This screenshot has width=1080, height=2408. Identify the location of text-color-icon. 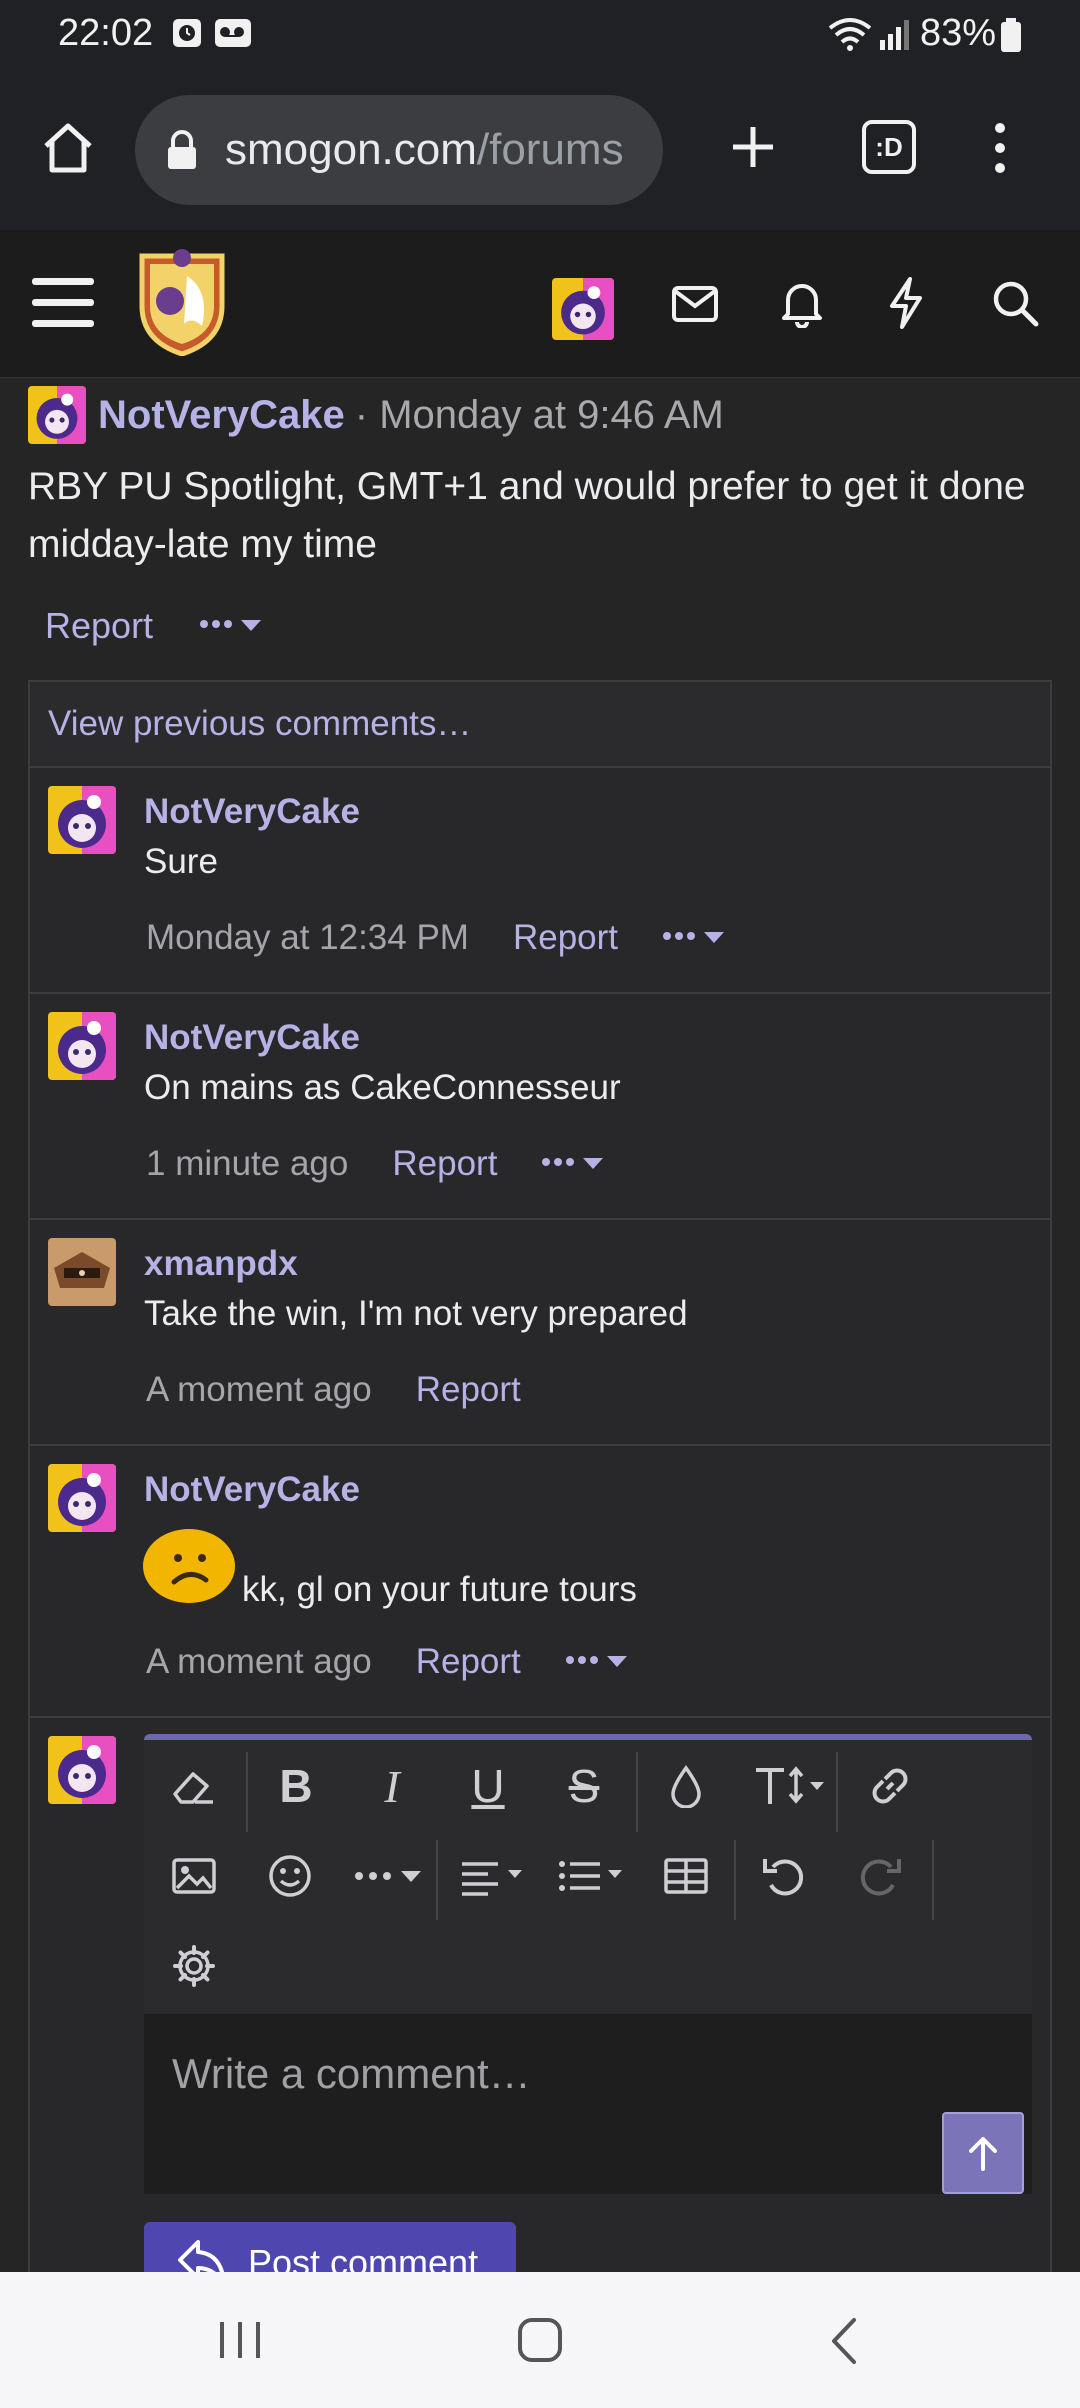
(686, 1786).